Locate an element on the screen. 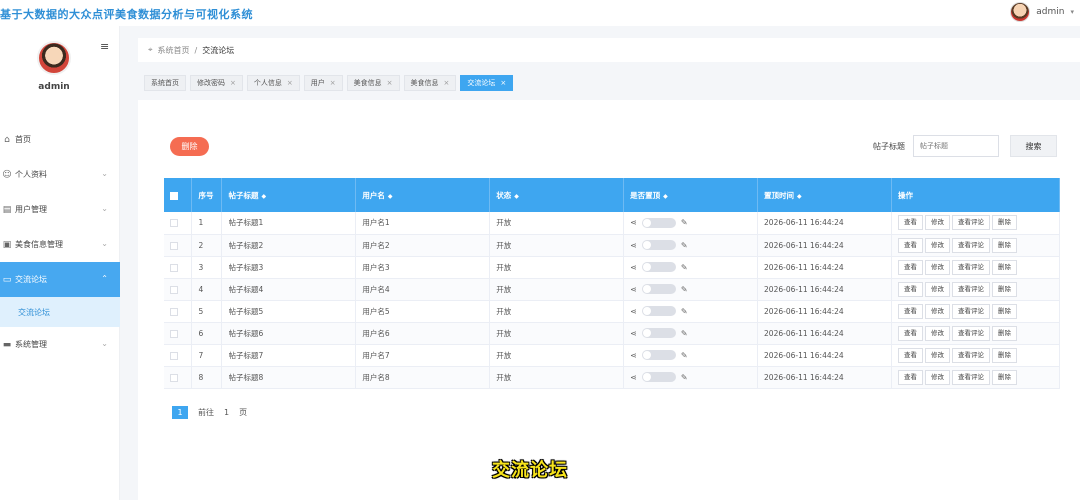 This screenshot has height=500, width=1080. tag-forum: 交流论坛 × is located at coordinates (487, 83).